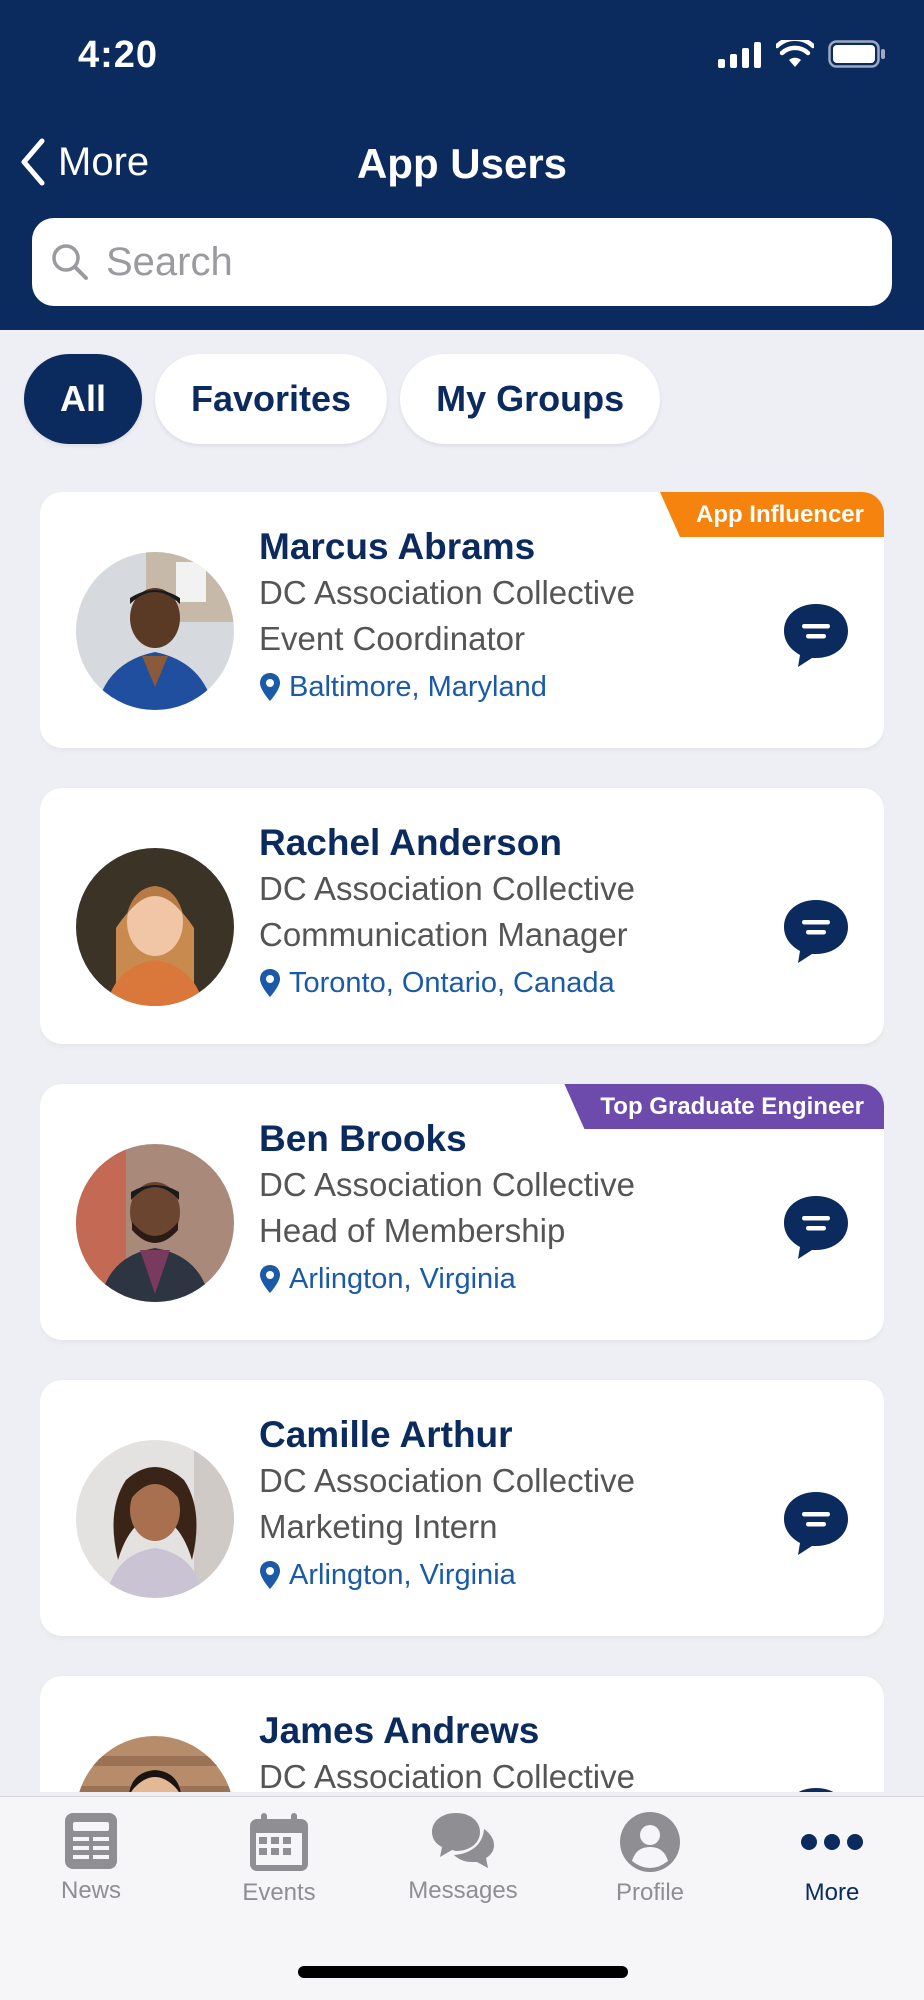  Describe the element at coordinates (795, 53) in the screenshot. I see `wifi-icon` at that location.